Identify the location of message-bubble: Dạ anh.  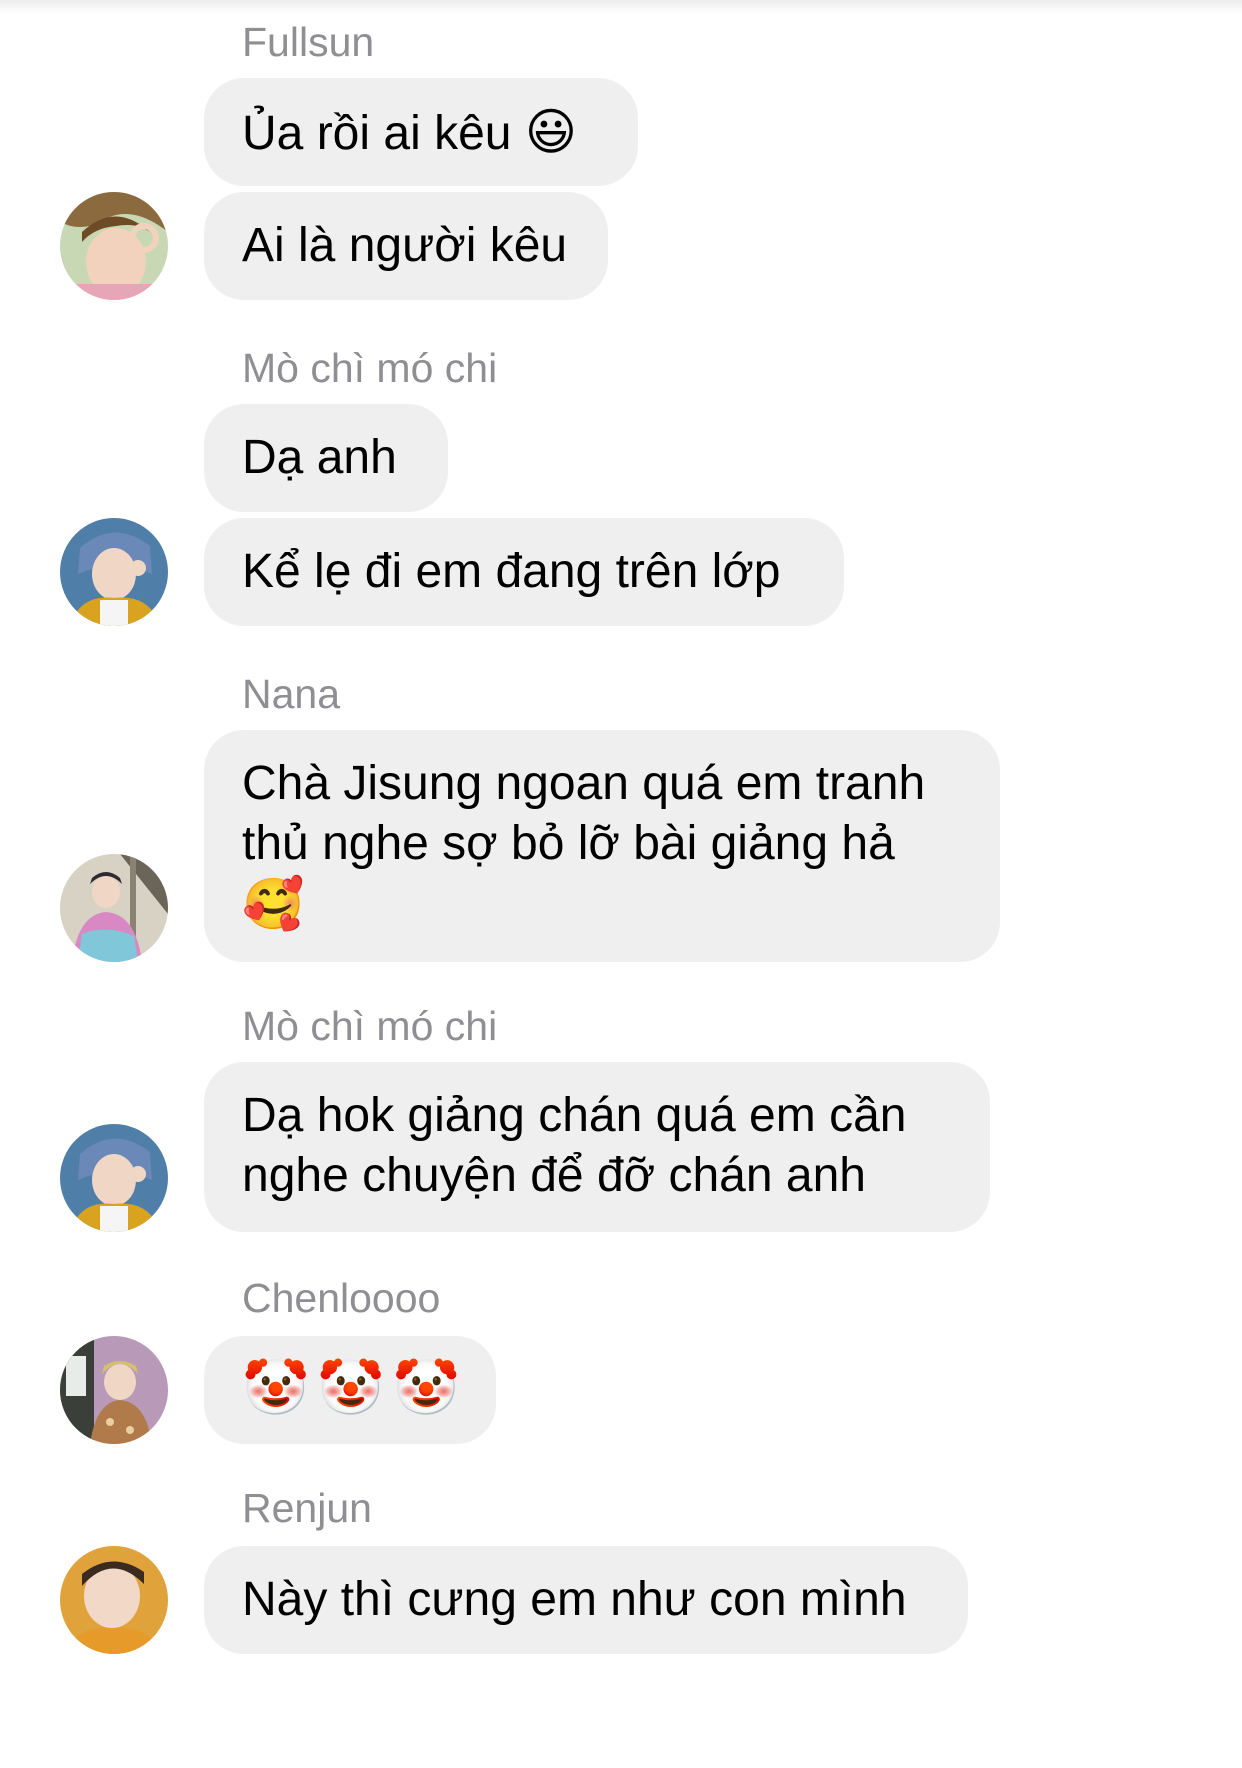
(326, 458).